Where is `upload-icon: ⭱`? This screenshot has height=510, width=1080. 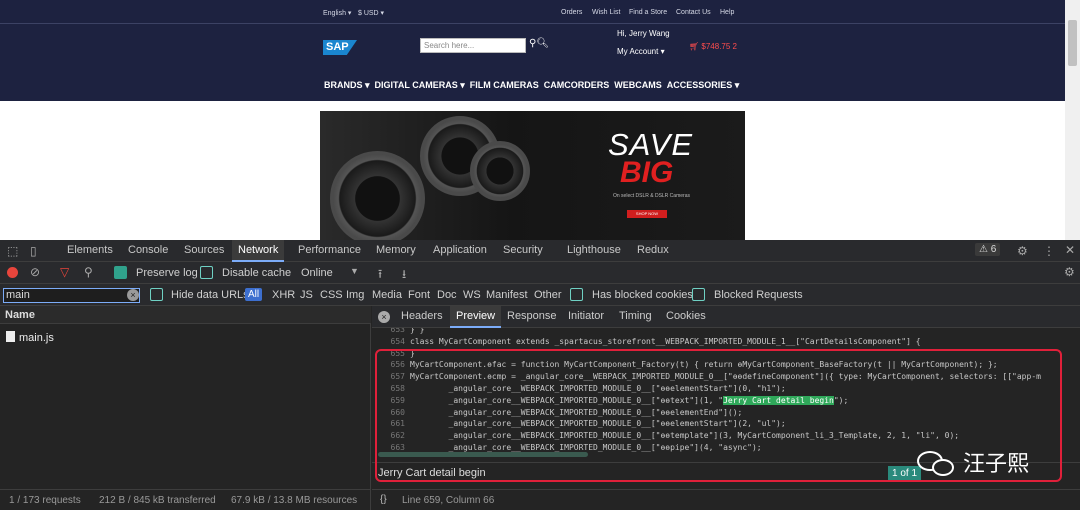 upload-icon: ⭱ is located at coordinates (380, 275).